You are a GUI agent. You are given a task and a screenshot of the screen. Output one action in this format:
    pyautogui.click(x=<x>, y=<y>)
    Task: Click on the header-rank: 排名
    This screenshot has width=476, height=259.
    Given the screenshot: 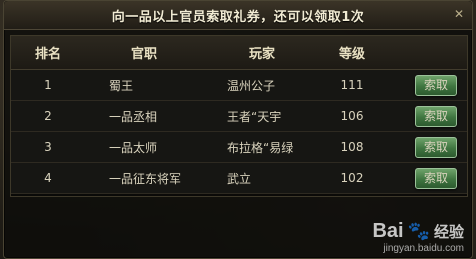 What is the action you would take?
    pyautogui.click(x=47, y=54)
    